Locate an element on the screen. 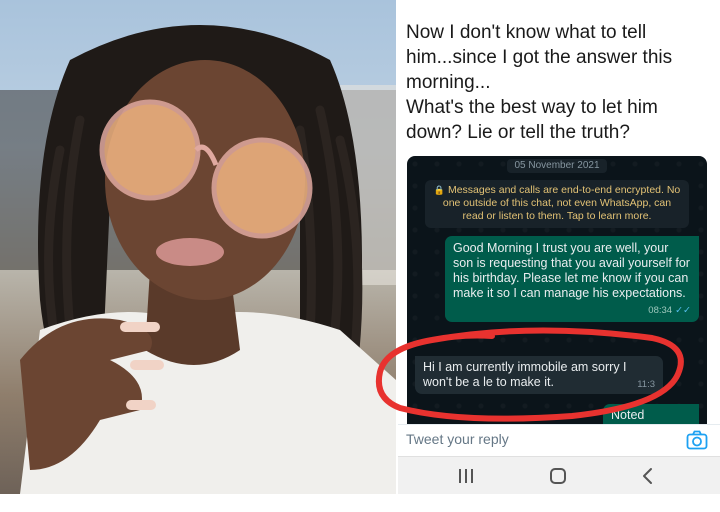 This screenshot has height=512, width=720. tweet-line: him...since I got the answer this is located at coordinates (539, 57).